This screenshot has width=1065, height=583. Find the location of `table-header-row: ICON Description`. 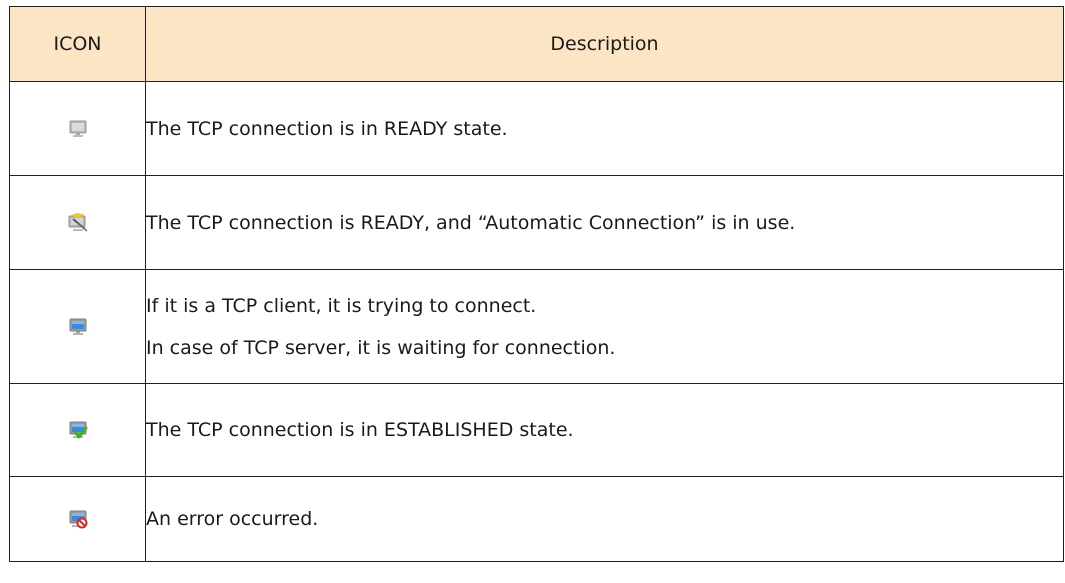

table-header-row: ICON Description is located at coordinates (536, 44).